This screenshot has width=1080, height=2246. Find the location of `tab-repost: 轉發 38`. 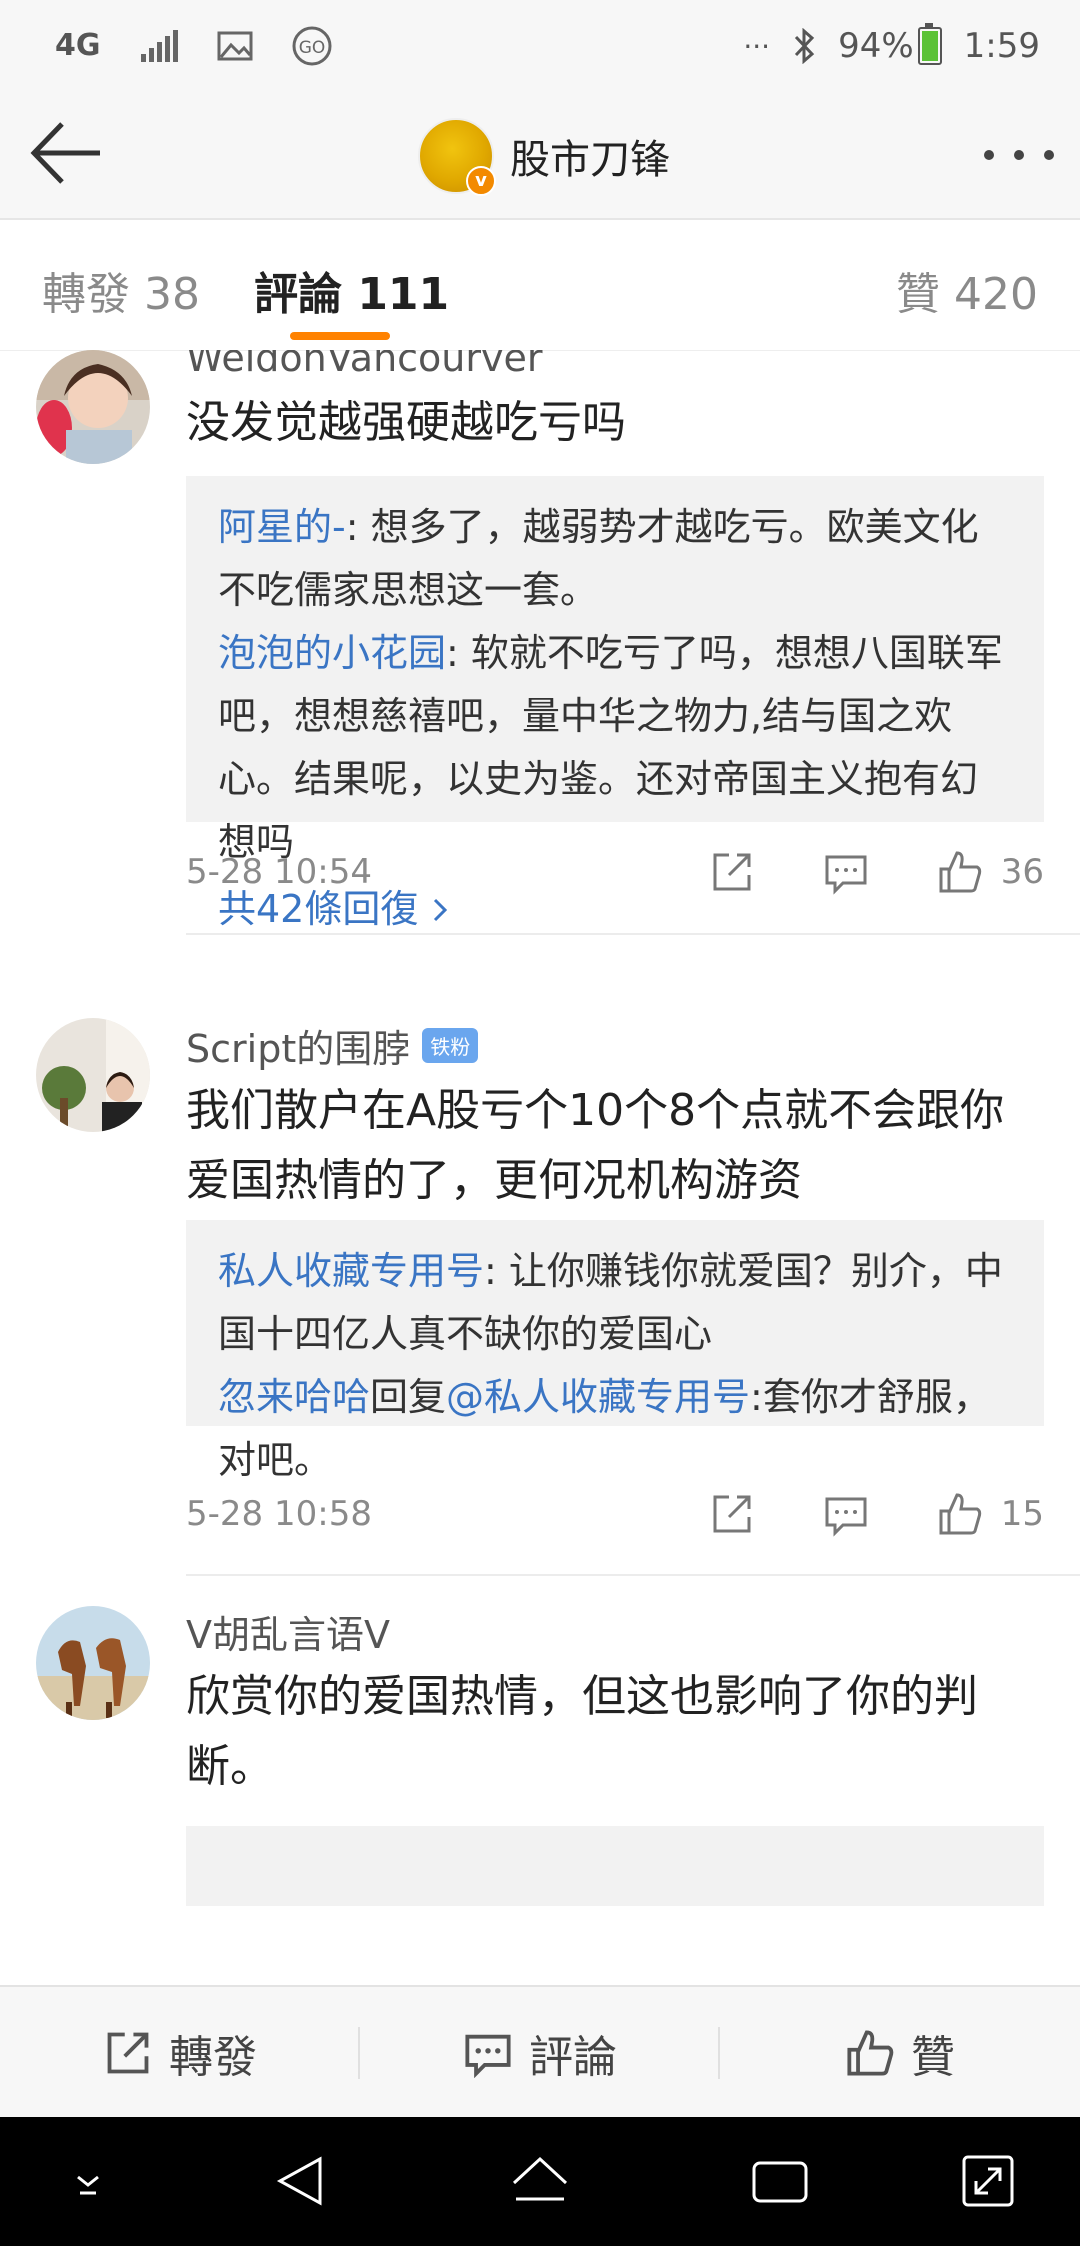

tab-repost: 轉發 38 is located at coordinates (121, 290).